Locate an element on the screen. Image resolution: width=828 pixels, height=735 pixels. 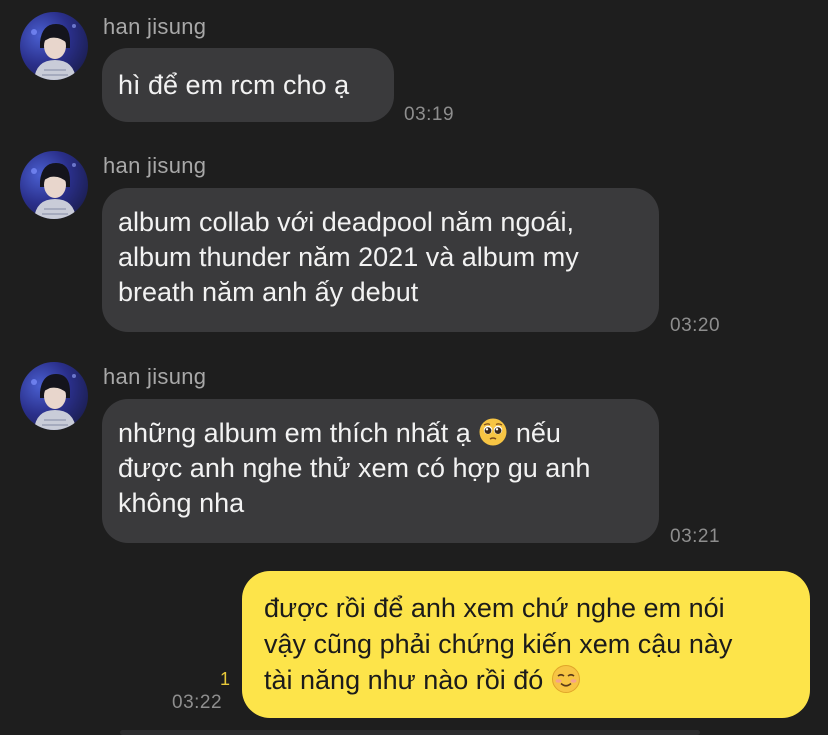
message-line: những album em thích nhất ạ nếu is located at coordinates (380, 433).